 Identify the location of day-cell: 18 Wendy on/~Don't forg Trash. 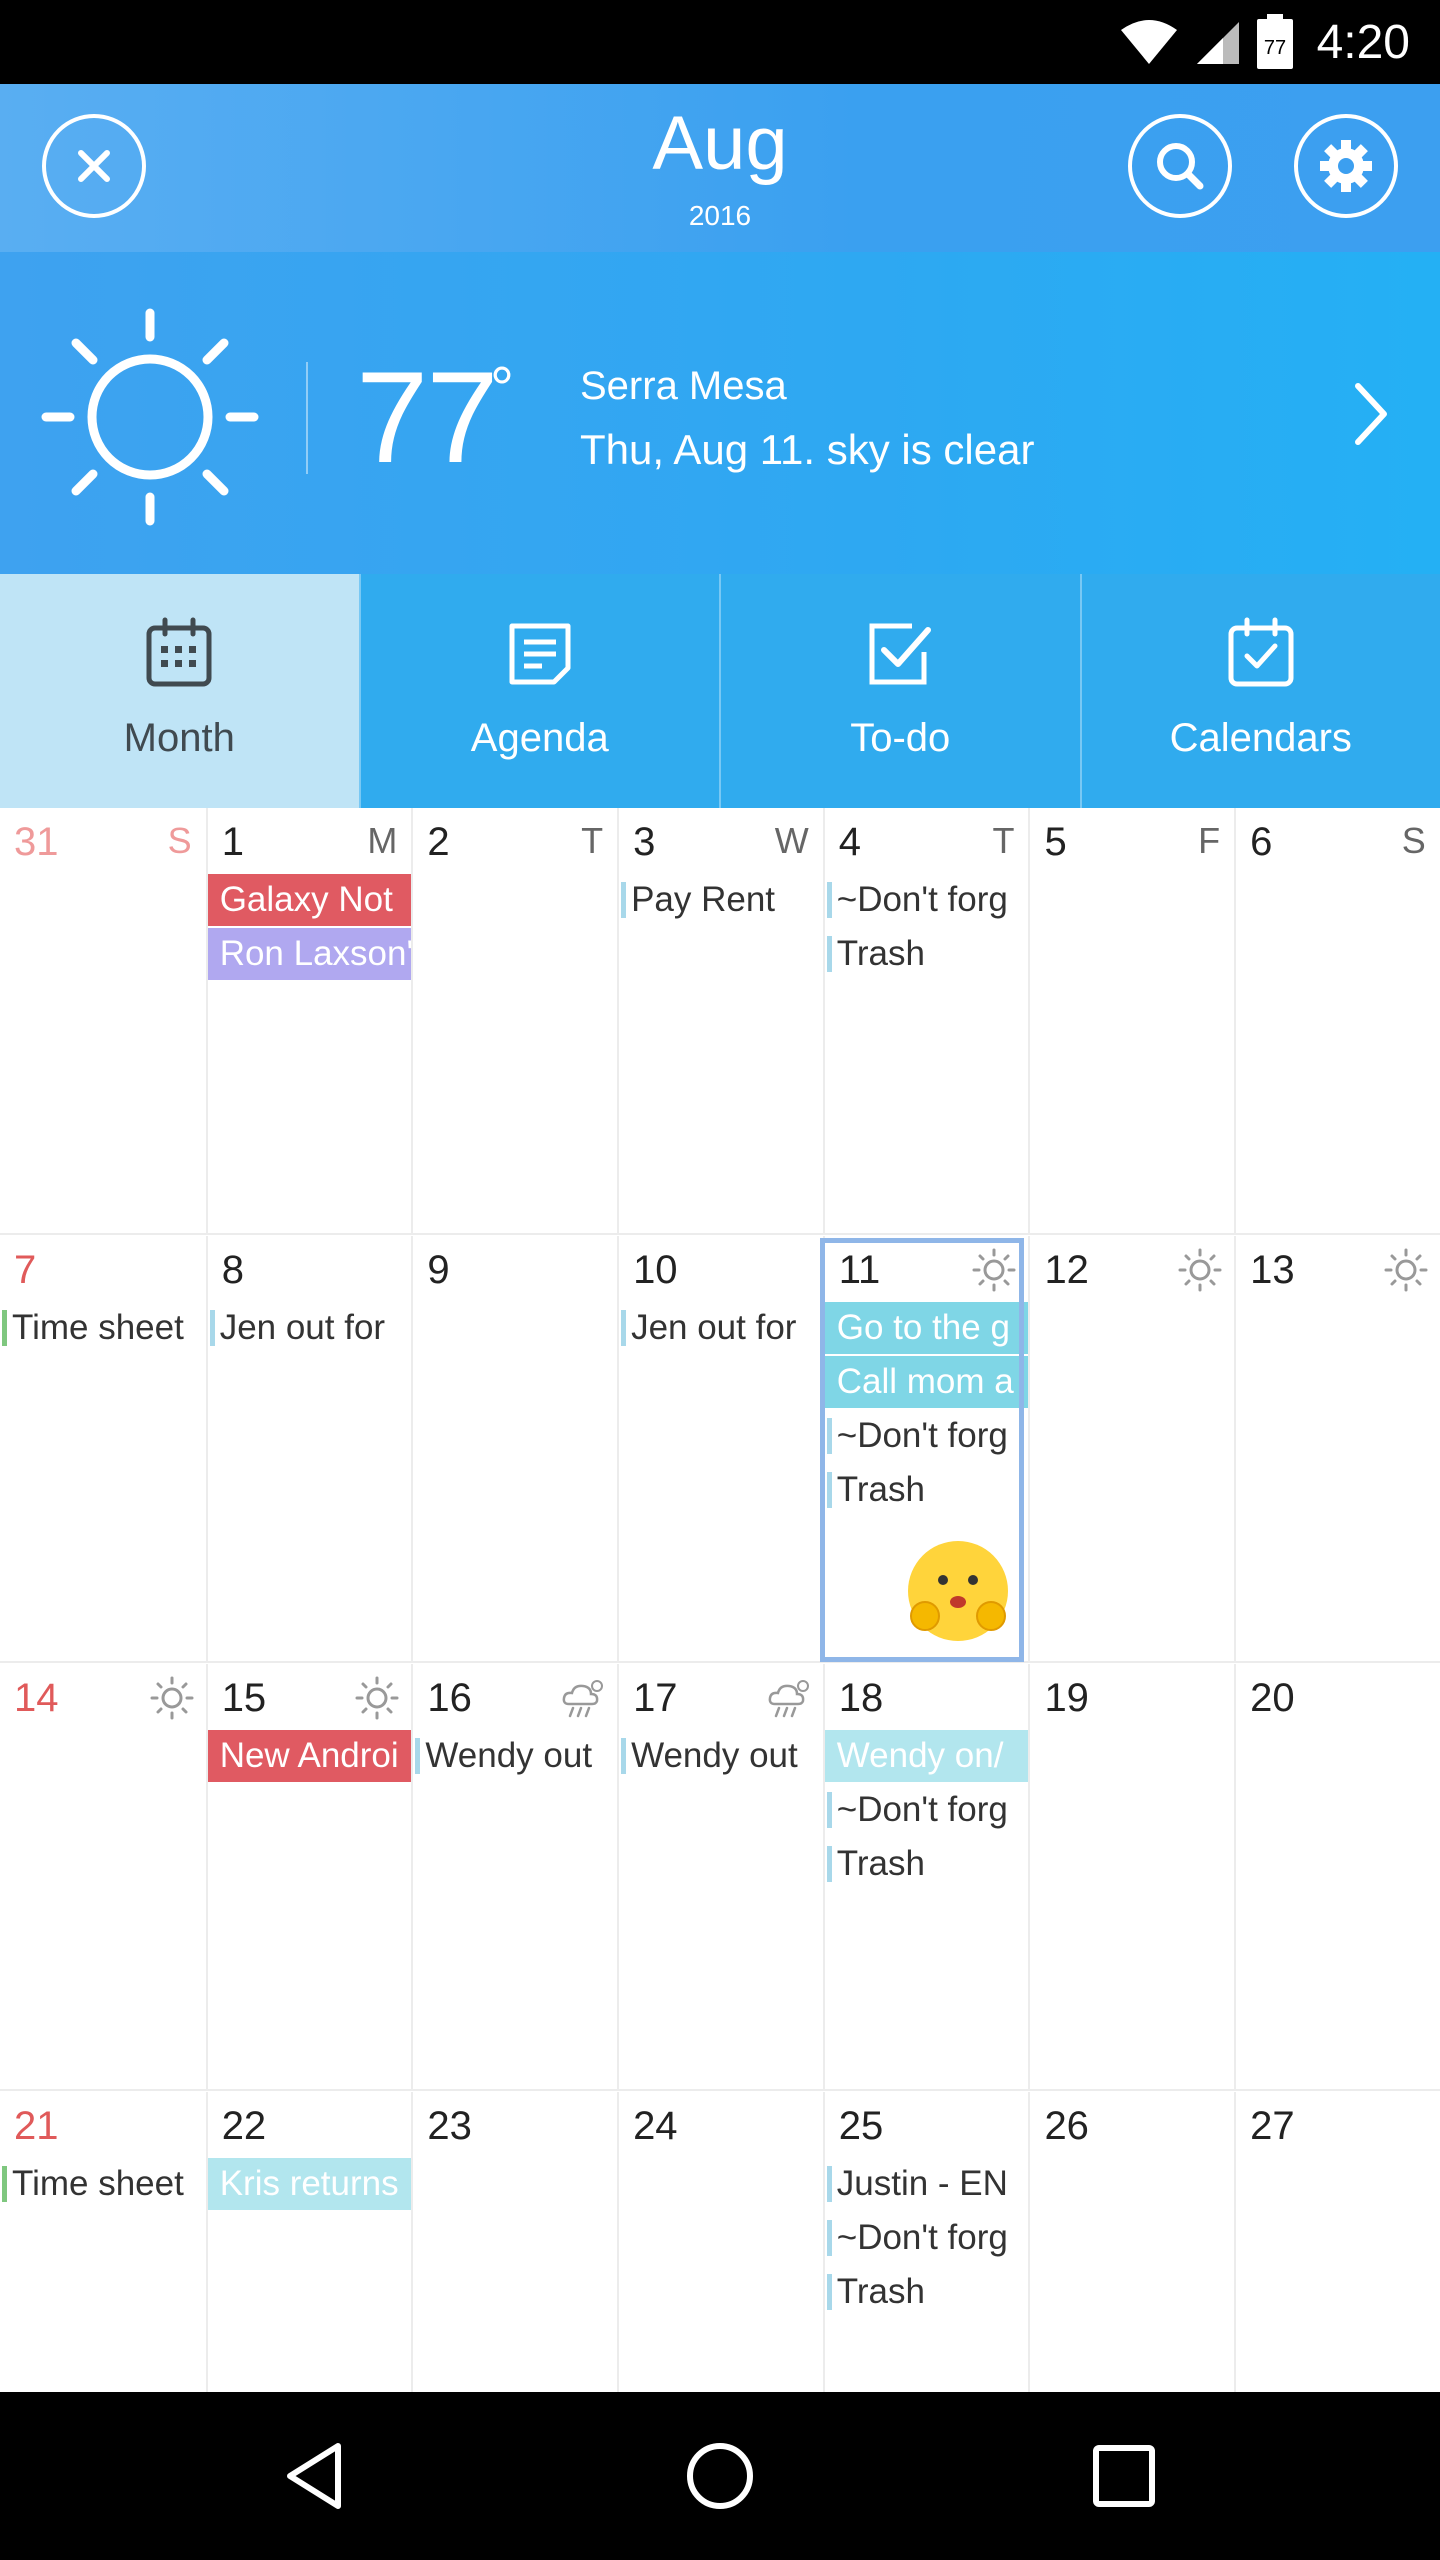
(925, 1876).